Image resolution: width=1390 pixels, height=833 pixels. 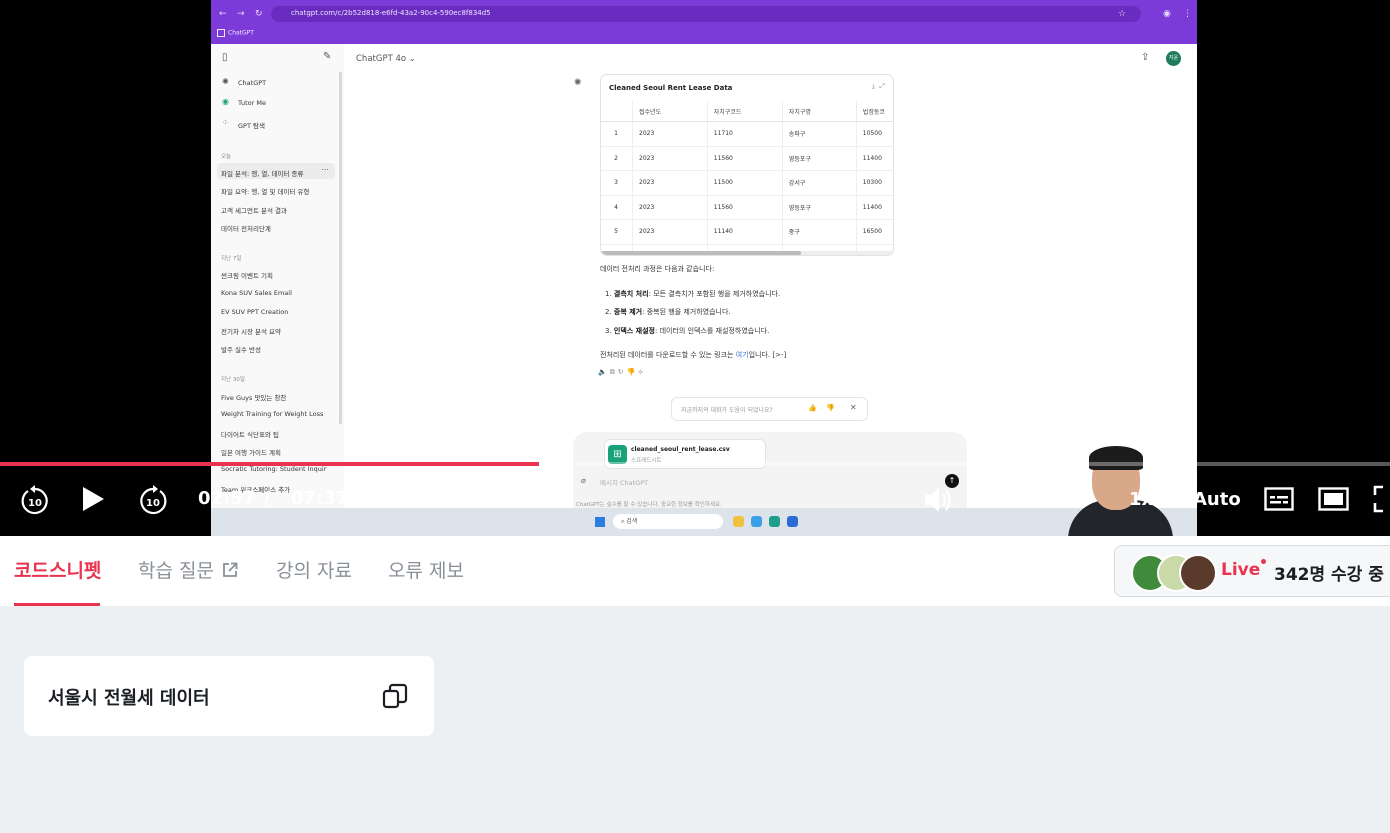 What do you see at coordinates (251, 332) in the screenshot?
I see `chat-history-item: 전기차 시장 분석 요약` at bounding box center [251, 332].